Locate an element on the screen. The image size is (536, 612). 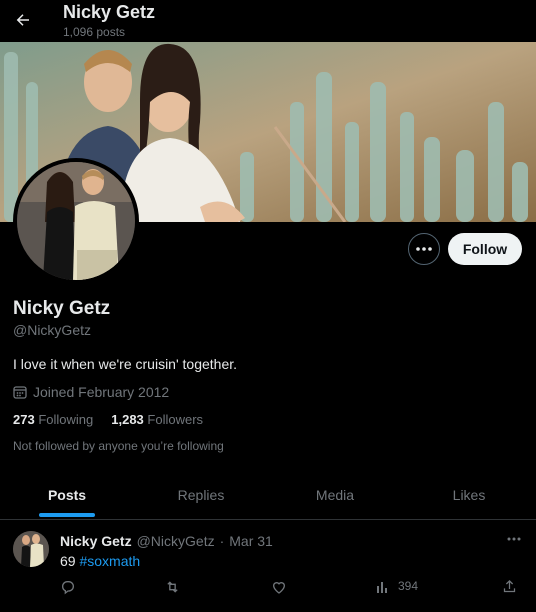
tab-media-label: Media is located at coordinates (335, 494).